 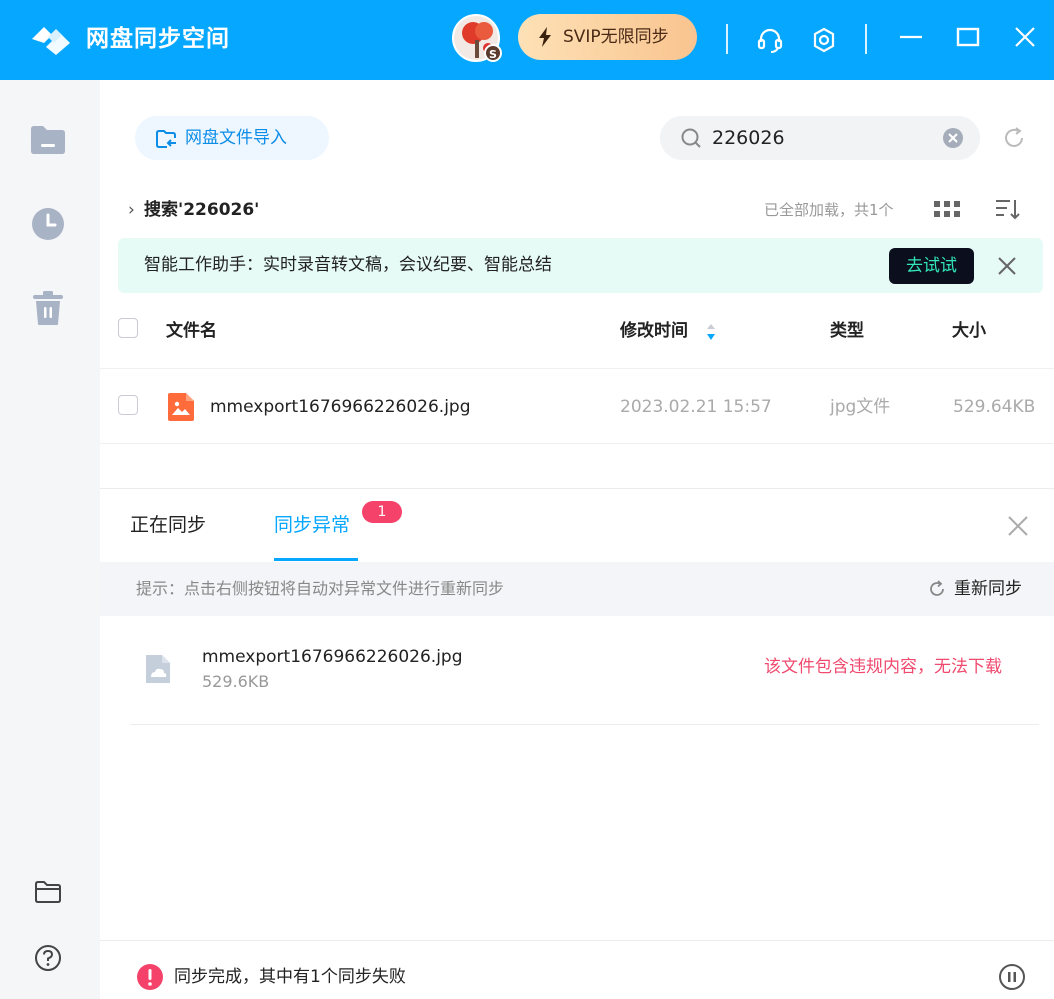 I want to click on resync-button: 重新同步, so click(x=975, y=589).